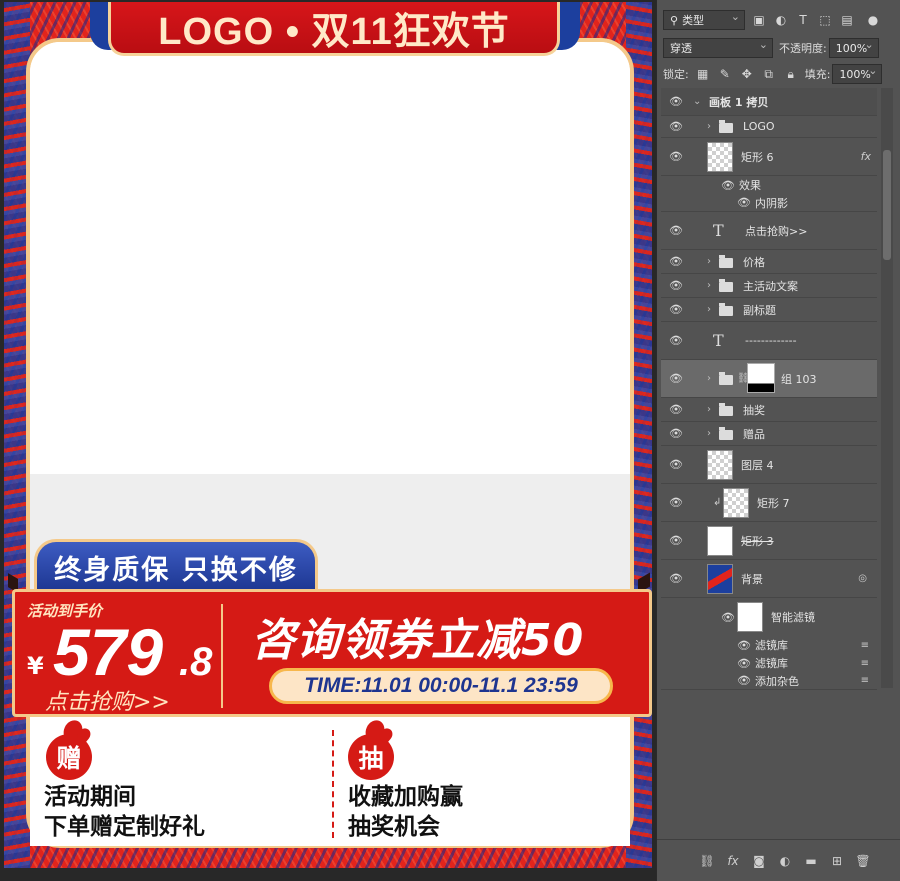 The image size is (900, 881). I want to click on layer-gift: 👁︎ › 赠品, so click(769, 434).